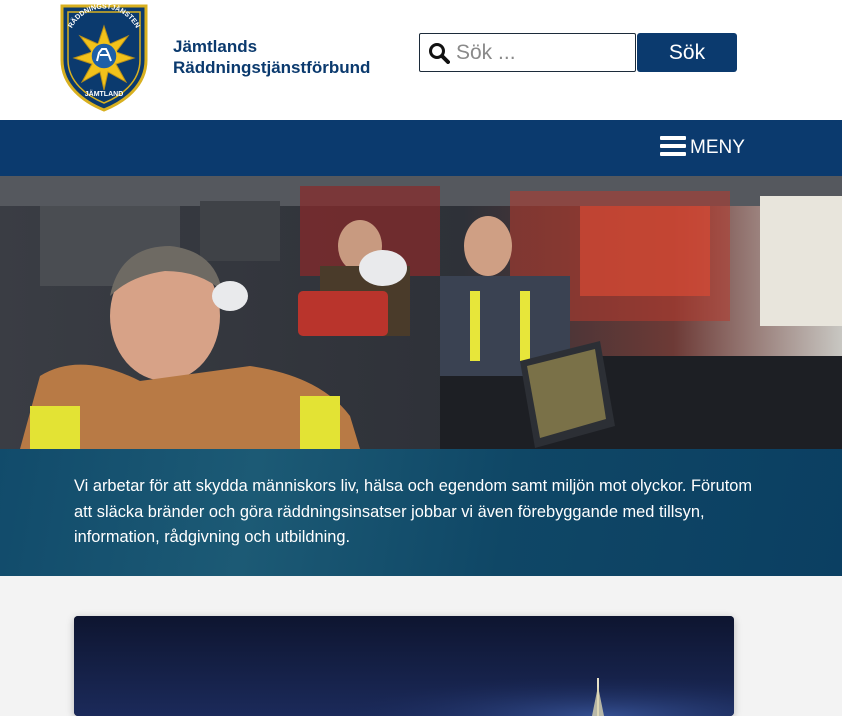 The height and width of the screenshot is (716, 842). What do you see at coordinates (271, 57) in the screenshot?
I see `site-title: Jämtlands Räddningstjänstförbund` at bounding box center [271, 57].